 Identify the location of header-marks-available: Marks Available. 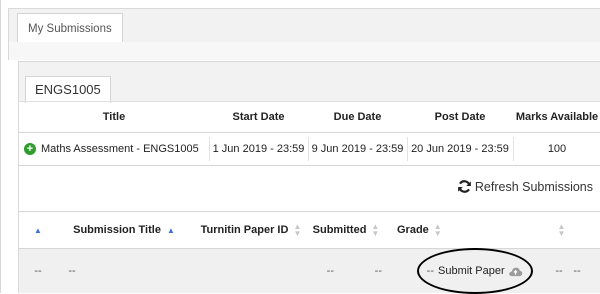
(557, 117).